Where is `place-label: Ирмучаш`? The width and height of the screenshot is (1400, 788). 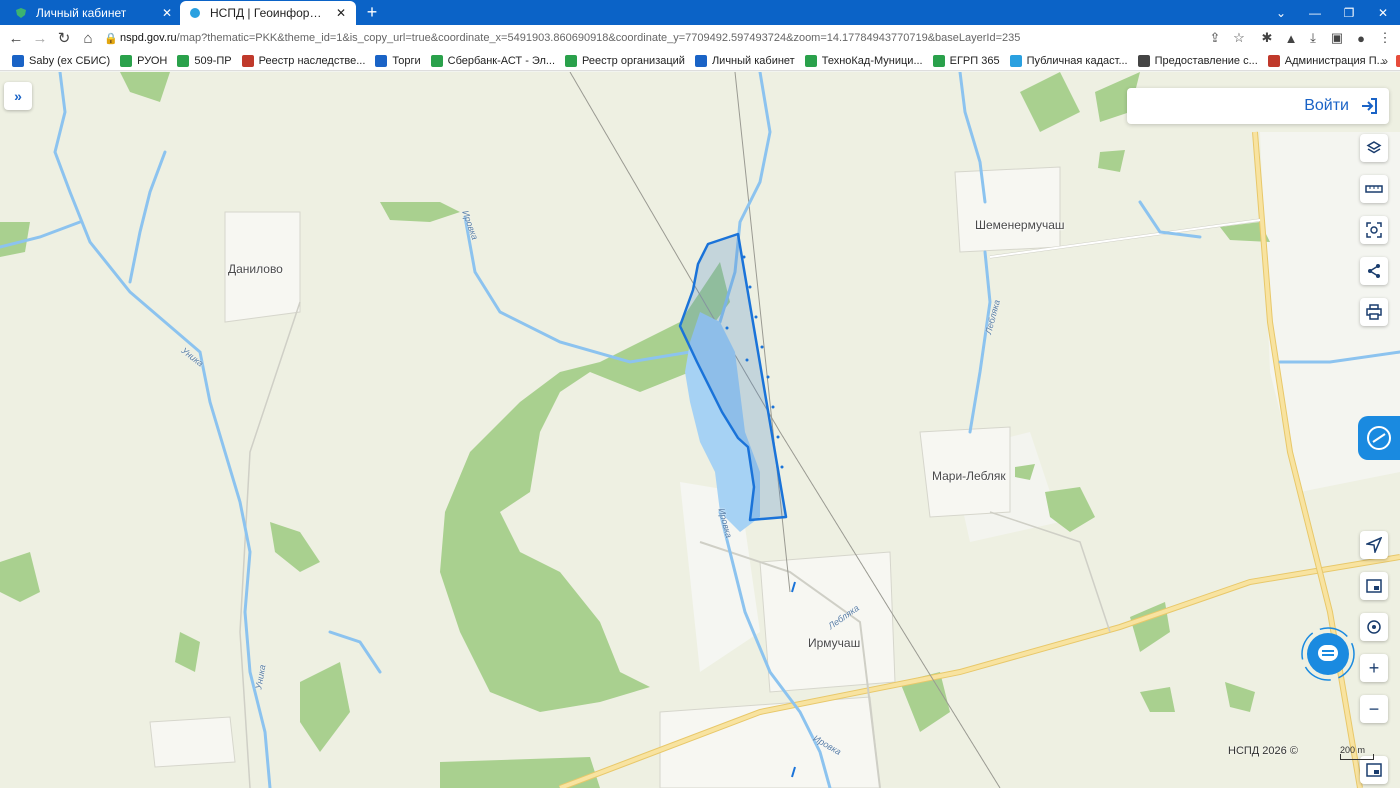 place-label: Ирмучаш is located at coordinates (834, 643).